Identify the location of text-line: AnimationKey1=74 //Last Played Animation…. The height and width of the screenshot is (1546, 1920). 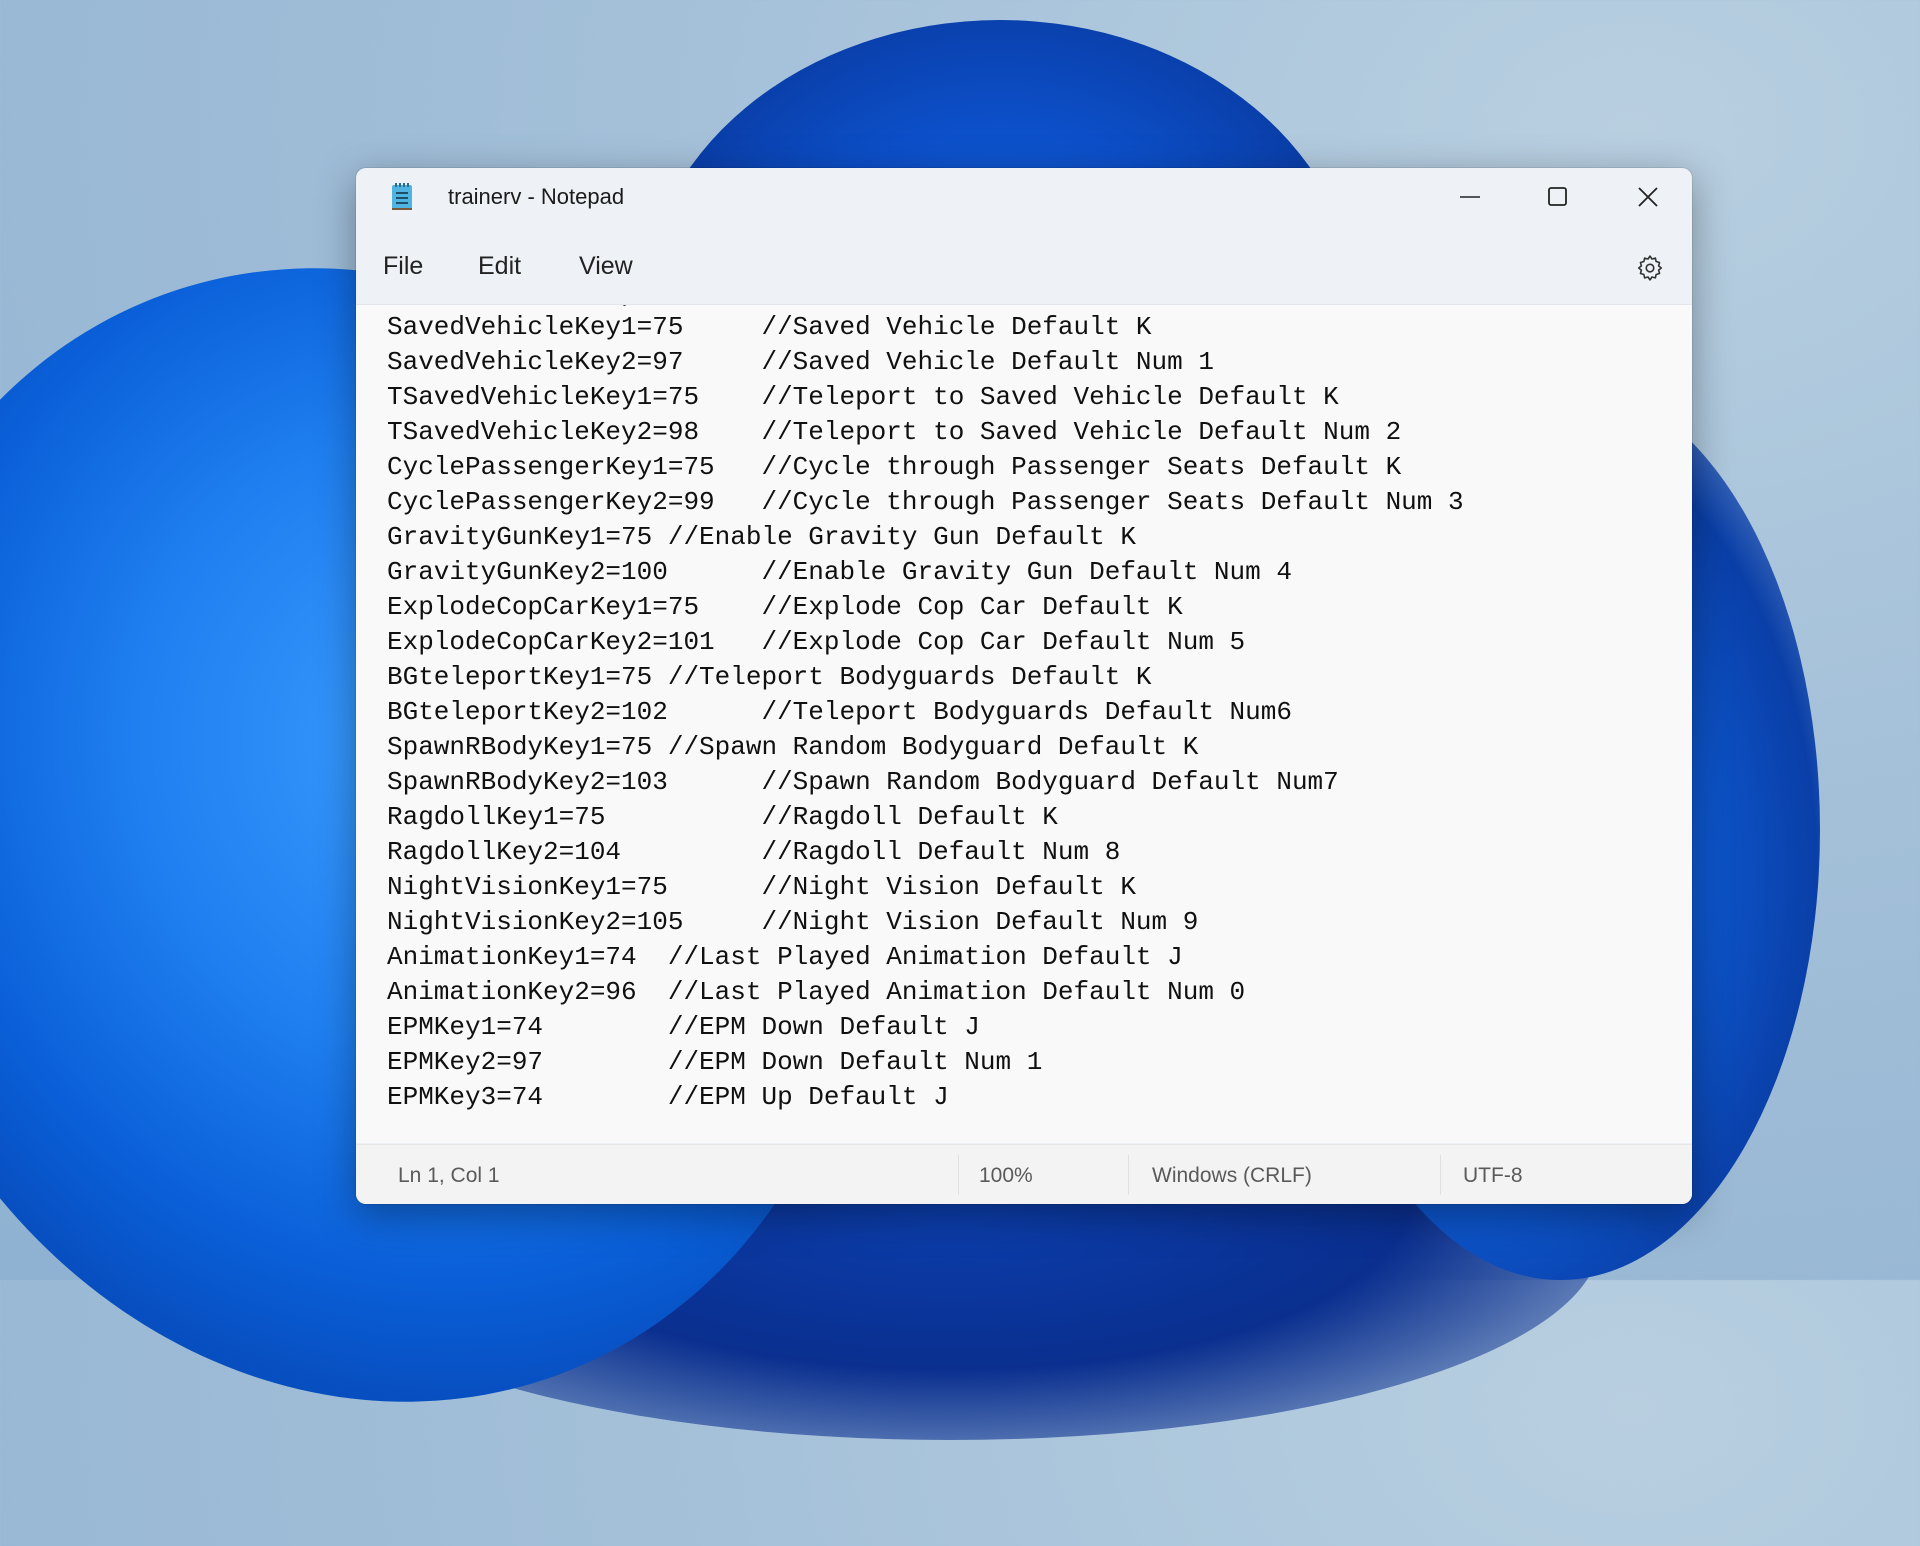
(785, 957).